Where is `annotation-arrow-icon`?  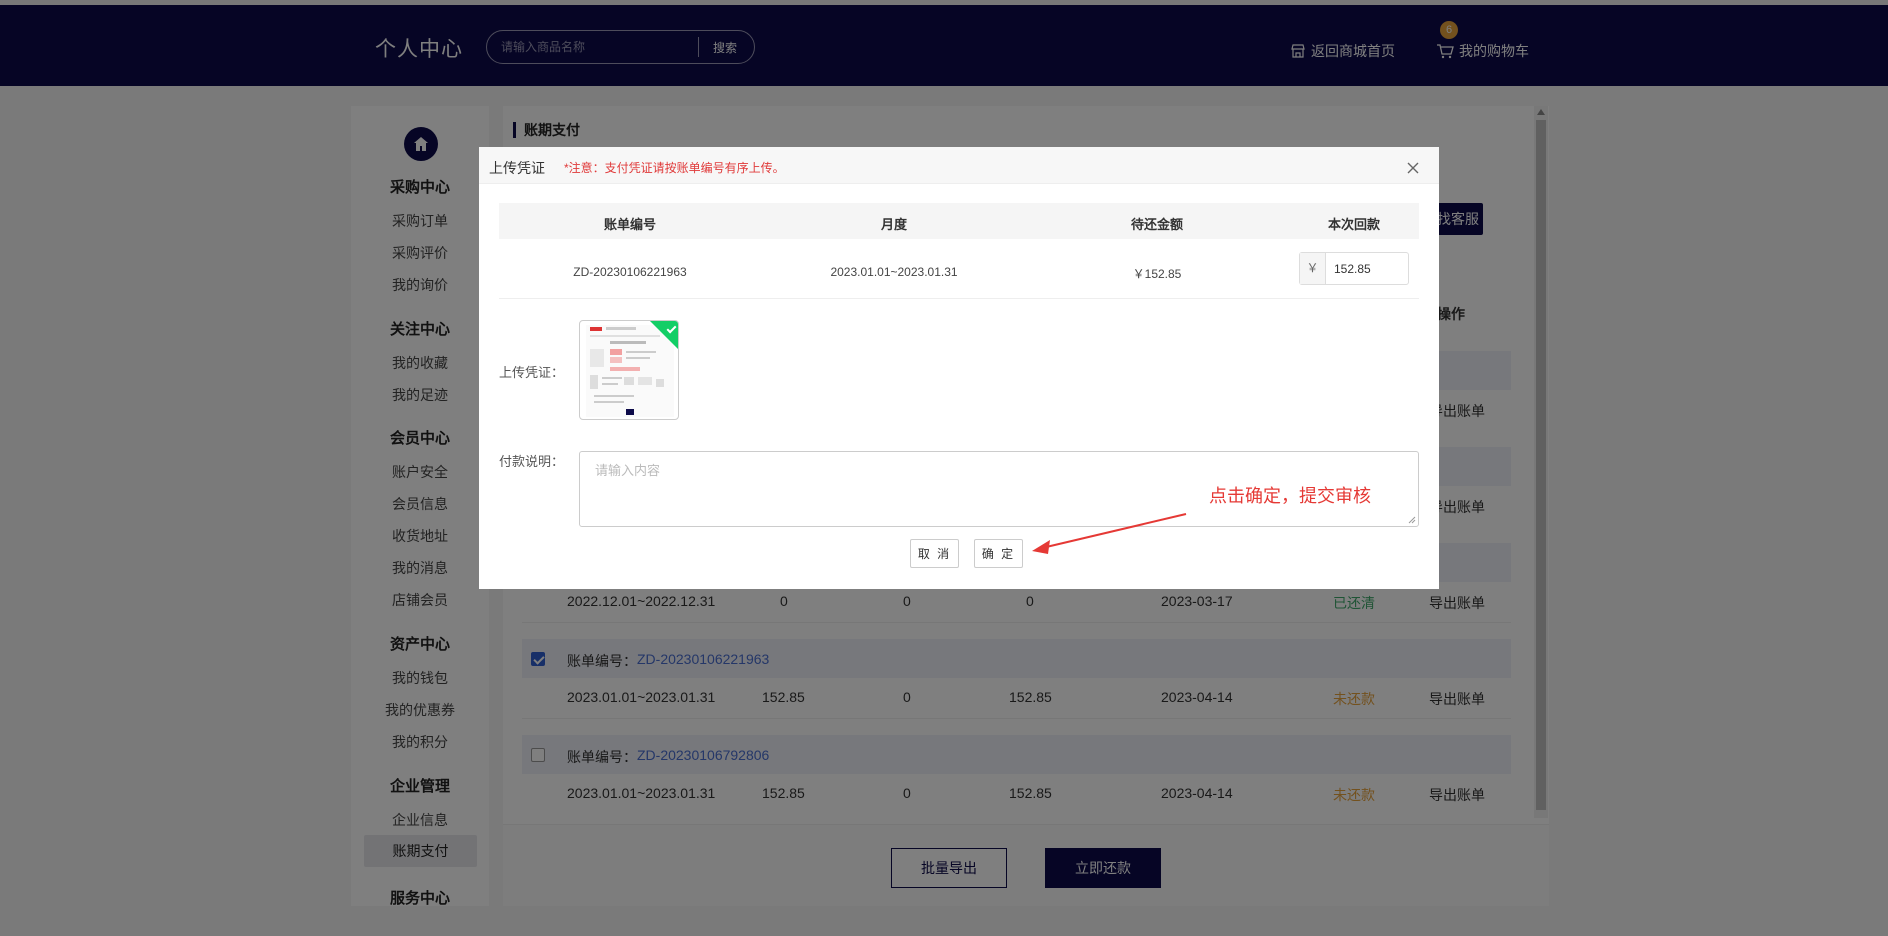
annotation-arrow-icon is located at coordinates (1109, 533).